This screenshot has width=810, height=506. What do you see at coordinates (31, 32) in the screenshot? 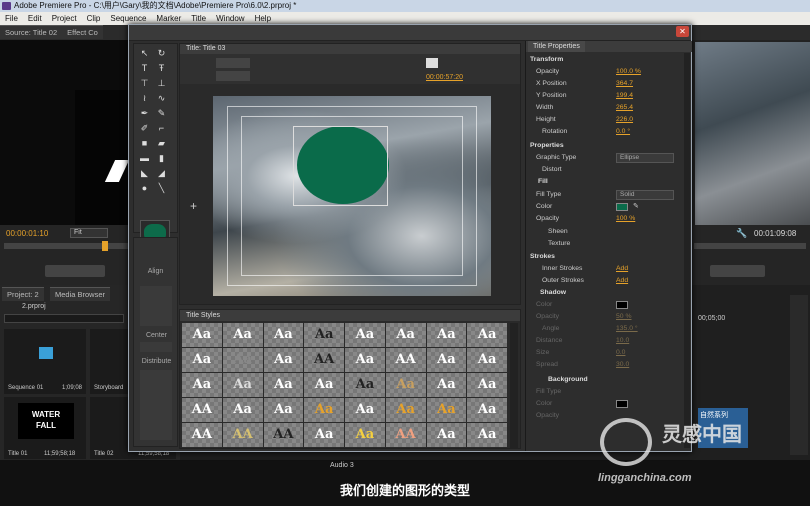
I see `tab-source: Source: Title 02` at bounding box center [31, 32].